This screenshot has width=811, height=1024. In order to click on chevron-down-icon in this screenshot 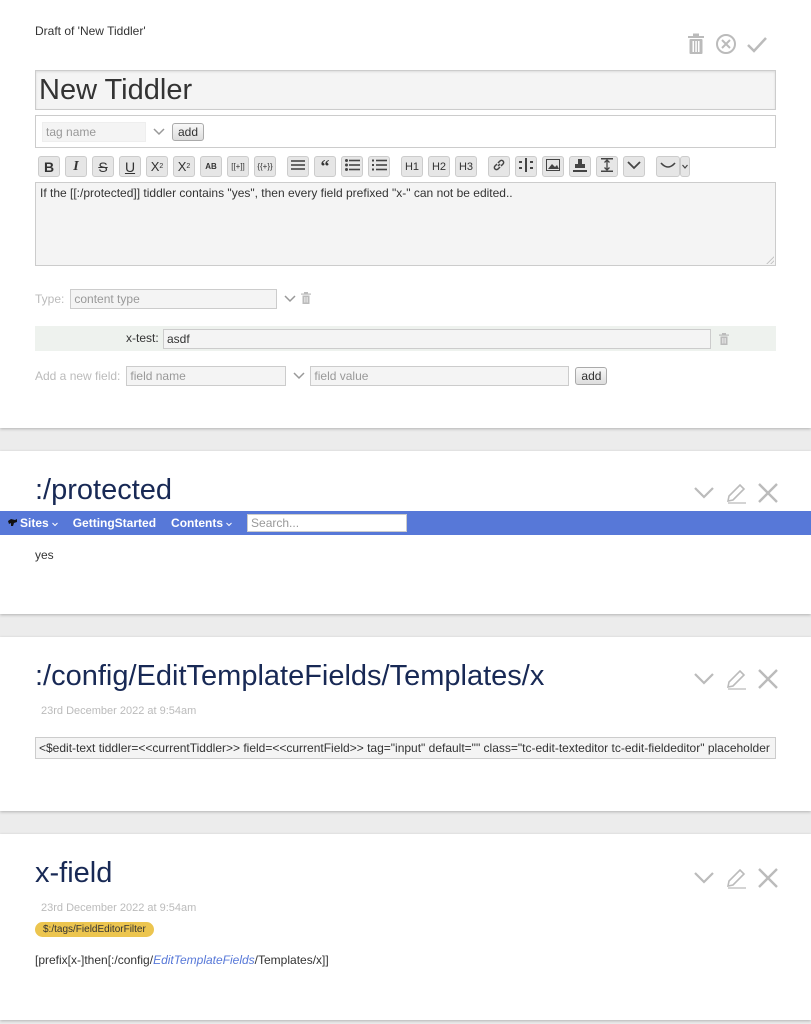, I will do `click(634, 166)`.